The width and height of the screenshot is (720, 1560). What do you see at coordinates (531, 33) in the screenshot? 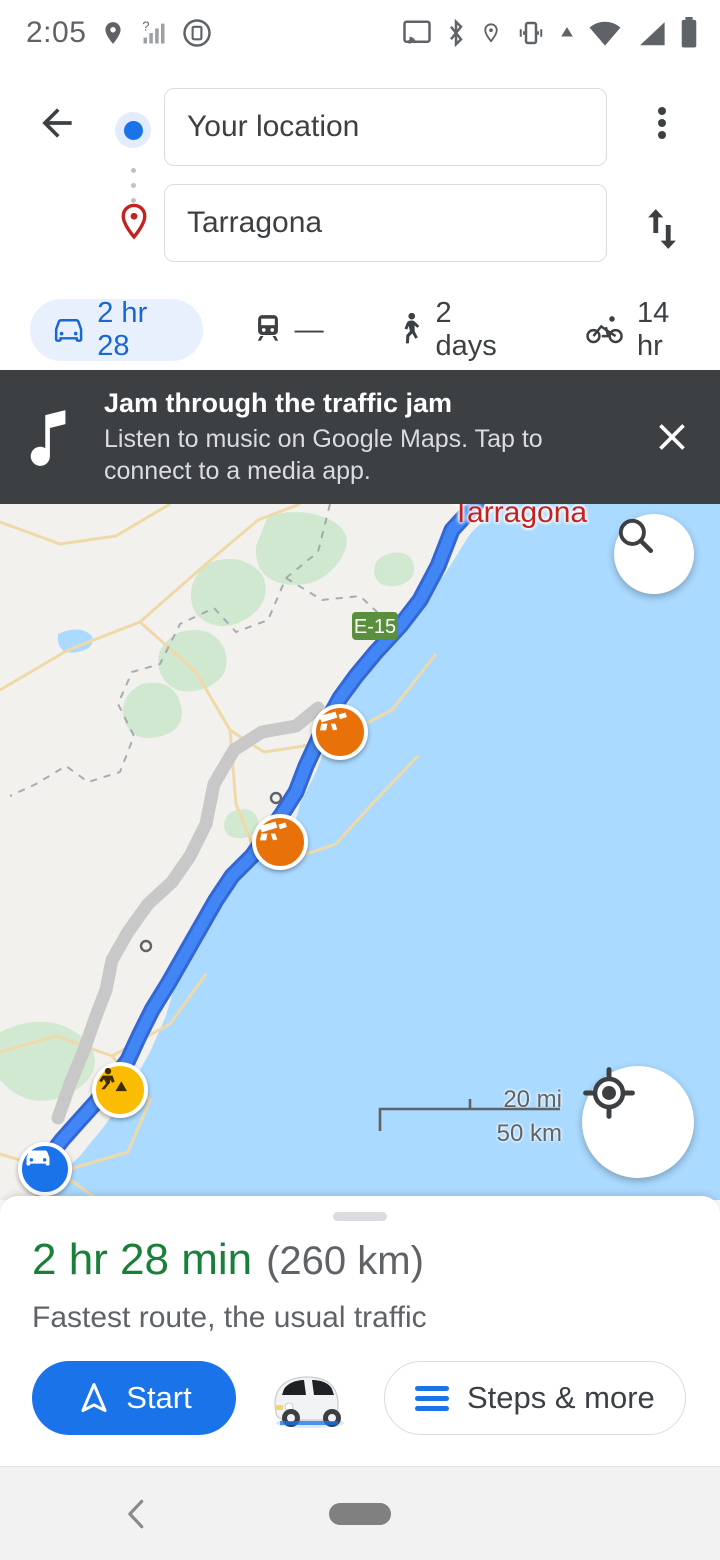
I see `vibrate-icon` at bounding box center [531, 33].